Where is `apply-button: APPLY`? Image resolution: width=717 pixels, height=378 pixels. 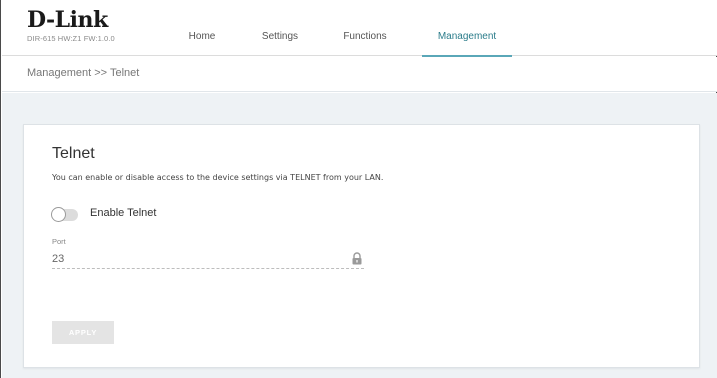
apply-button: APPLY is located at coordinates (83, 332).